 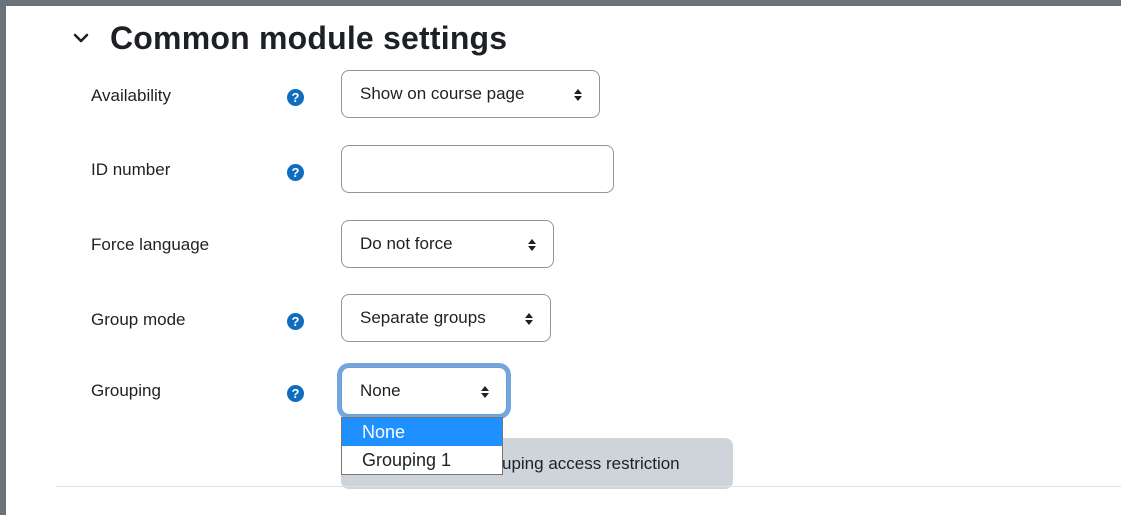 I want to click on availability-select-value: Show on course page, so click(x=442, y=93).